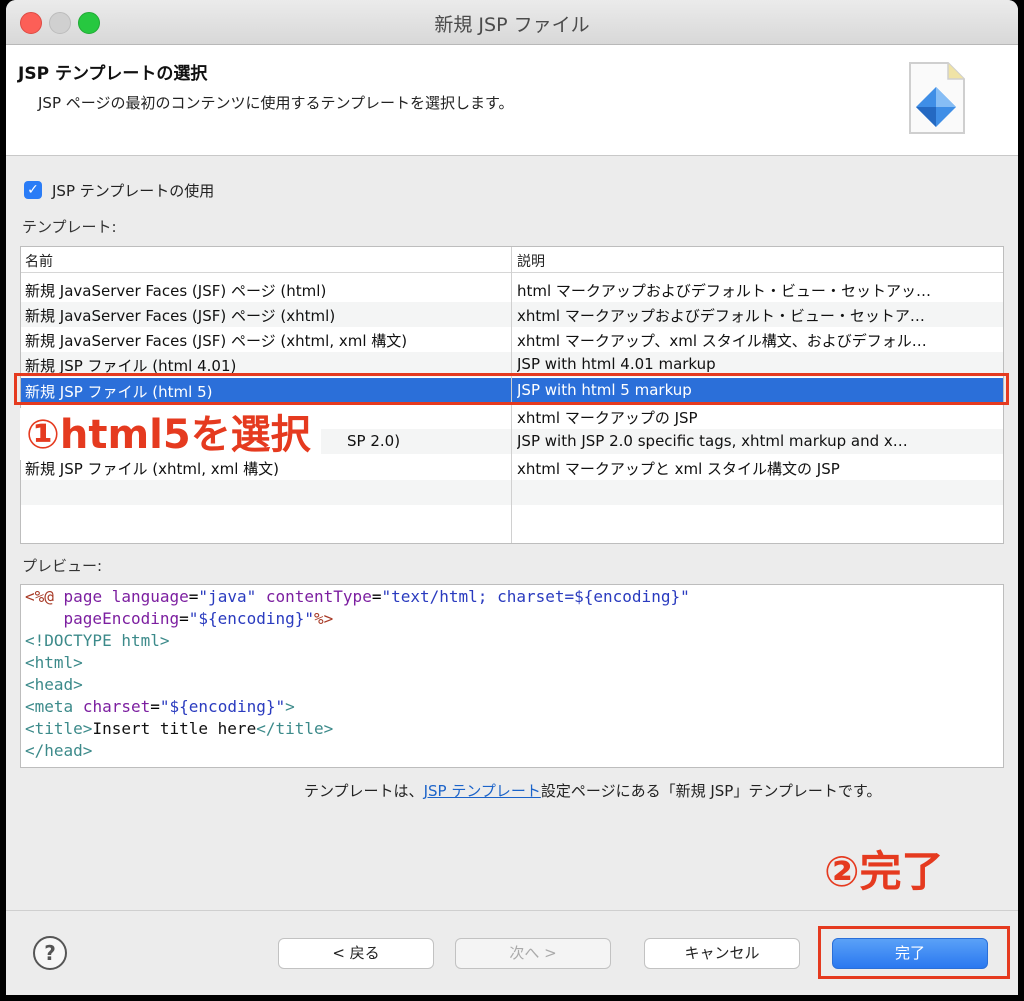 The image size is (1024, 1001). I want to click on button-bar-divider, so click(512, 910).